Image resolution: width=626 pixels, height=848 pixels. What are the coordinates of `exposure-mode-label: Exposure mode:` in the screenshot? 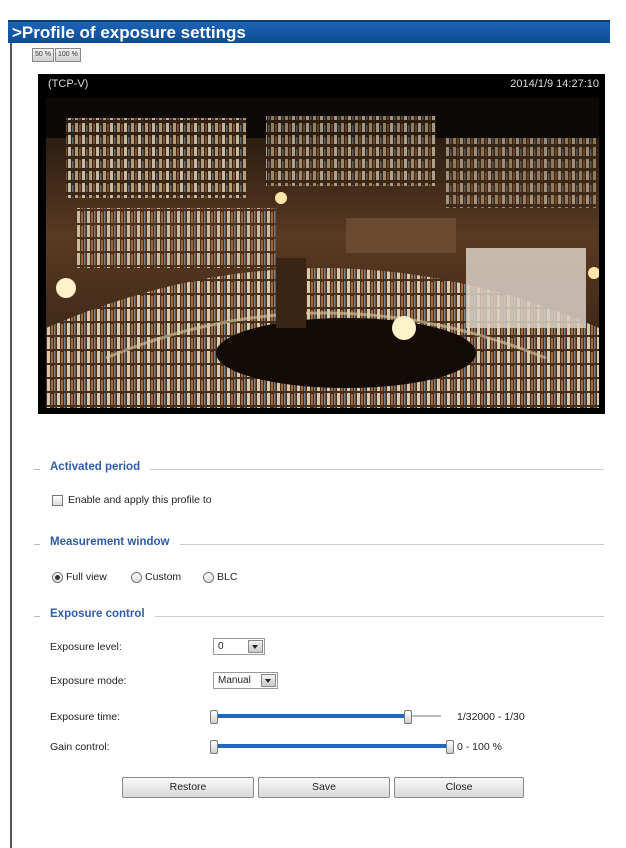 It's located at (88, 681).